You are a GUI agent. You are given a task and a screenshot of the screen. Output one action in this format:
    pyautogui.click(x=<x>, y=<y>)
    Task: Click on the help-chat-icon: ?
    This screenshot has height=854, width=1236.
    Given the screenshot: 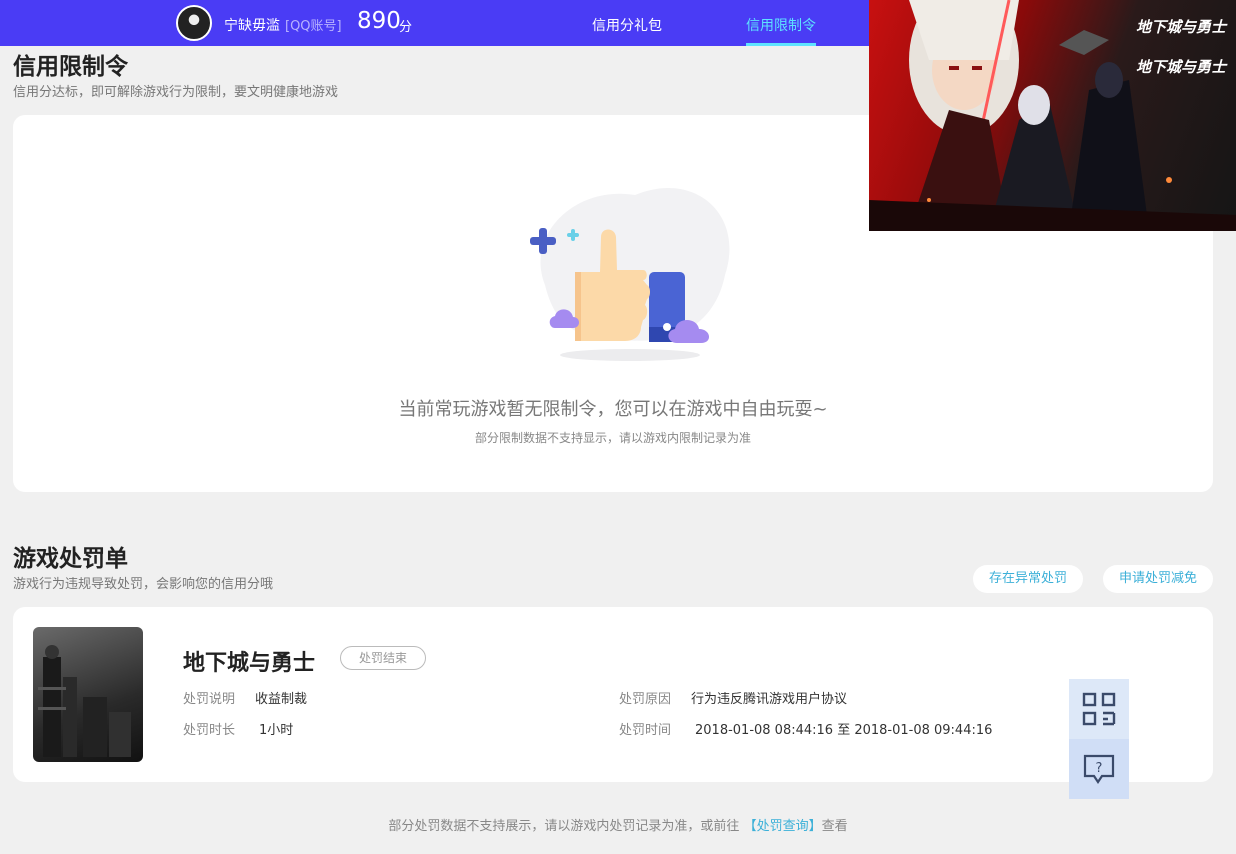 What is the action you would take?
    pyautogui.click(x=1099, y=769)
    